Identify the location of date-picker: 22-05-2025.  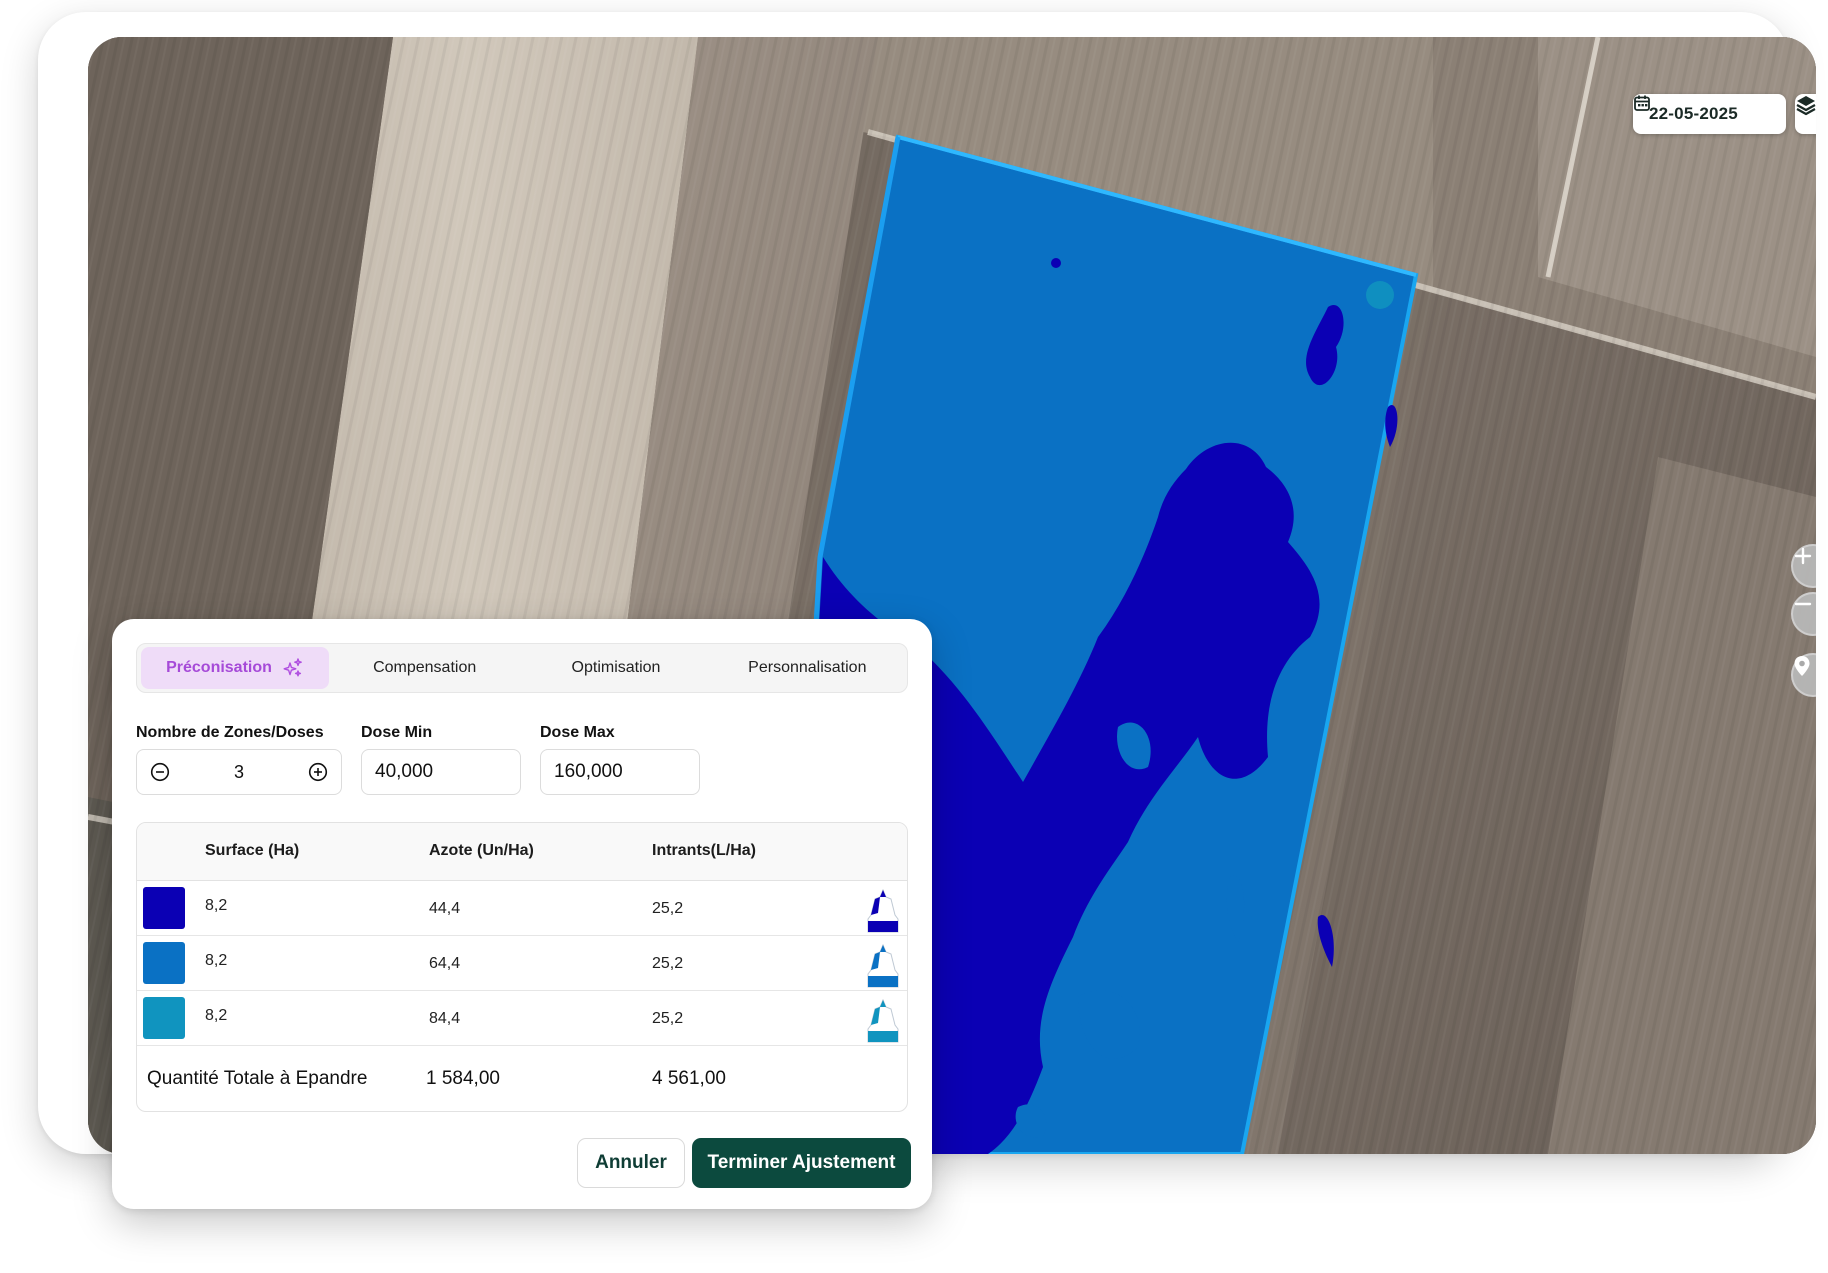
(1709, 114).